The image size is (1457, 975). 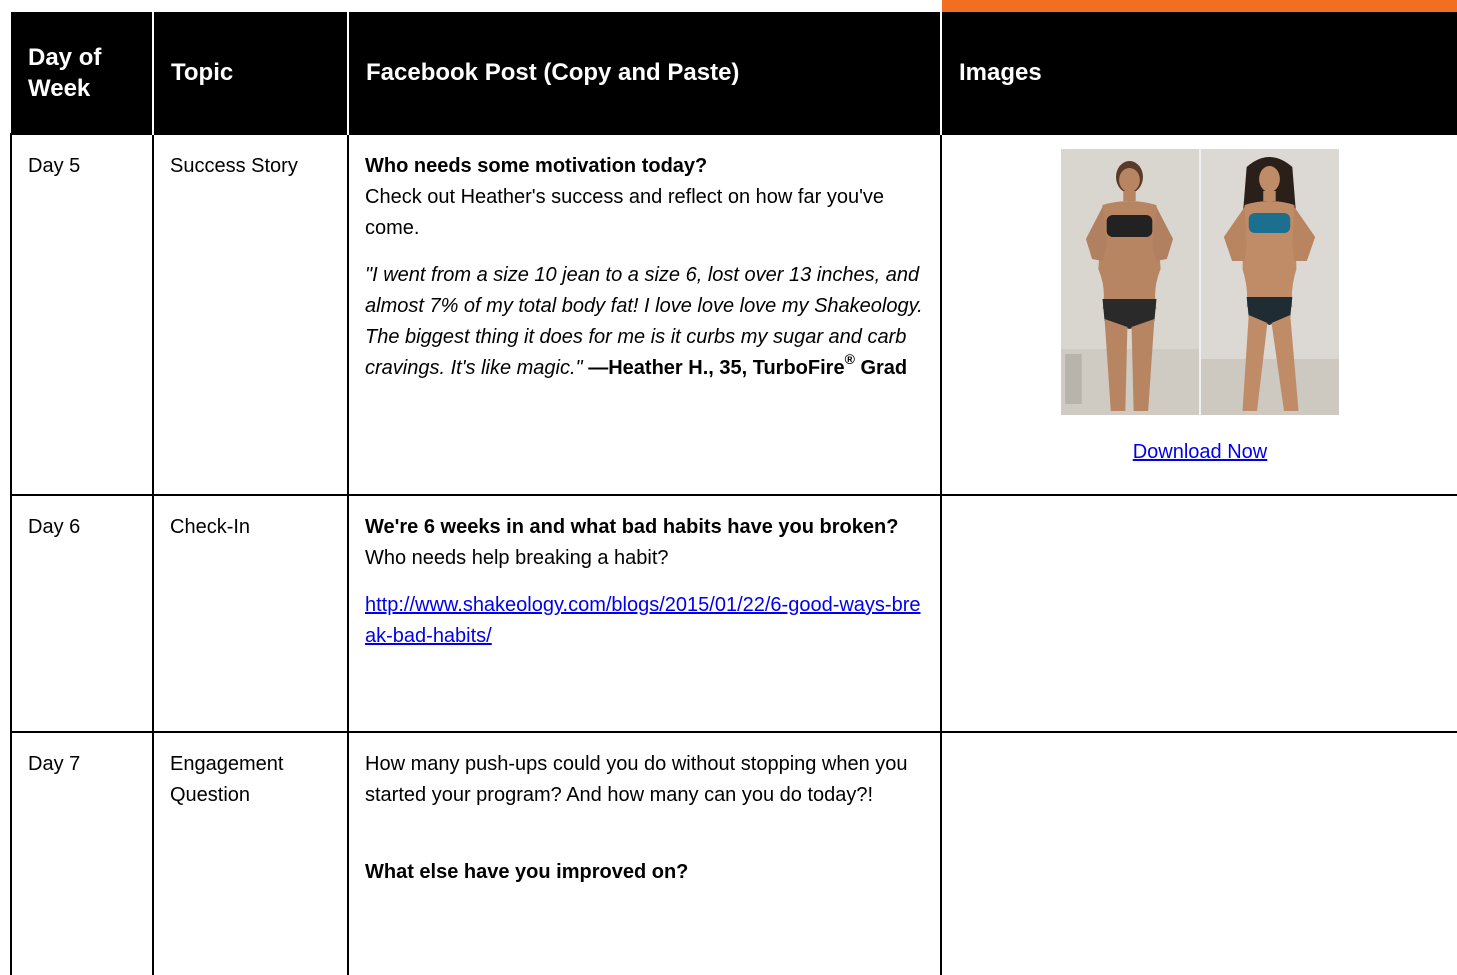 I want to click on before-after-photo, so click(x=1200, y=282).